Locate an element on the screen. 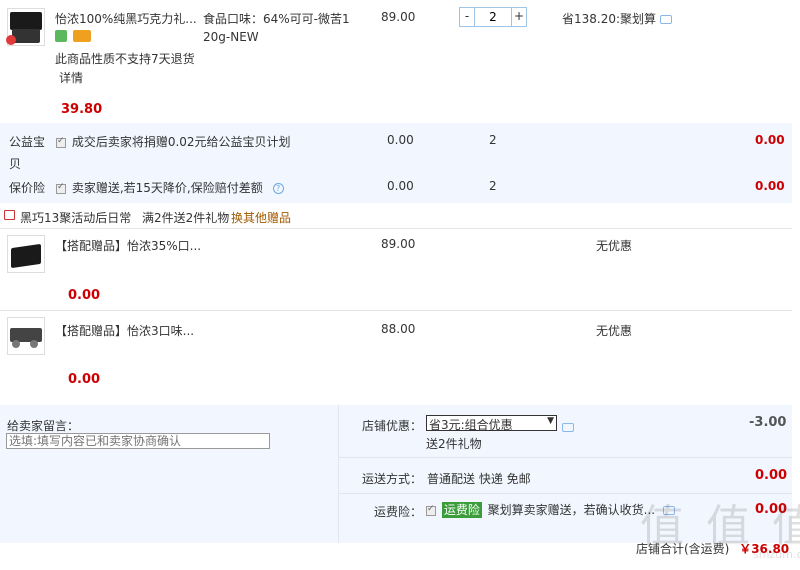 This screenshot has width=800, height=570. item-promo-text: 省138.20:聚划算 is located at coordinates (609, 19).